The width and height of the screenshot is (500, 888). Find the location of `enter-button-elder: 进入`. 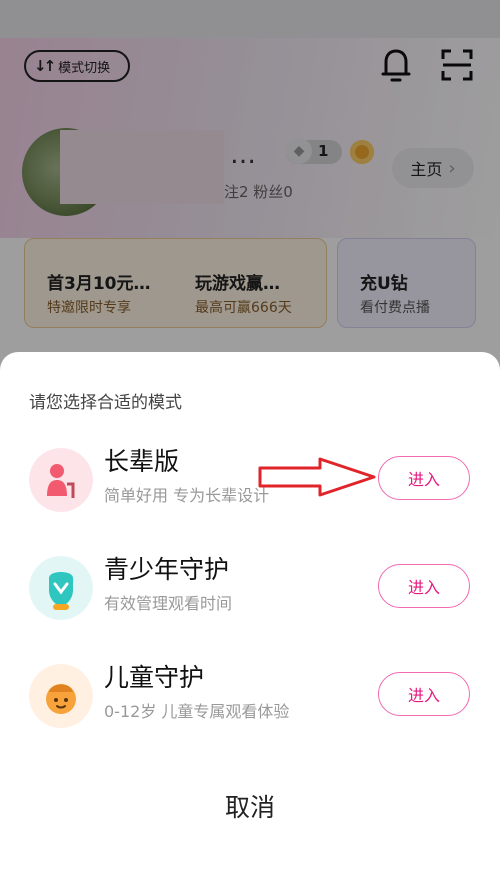

enter-button-elder: 进入 is located at coordinates (424, 478).